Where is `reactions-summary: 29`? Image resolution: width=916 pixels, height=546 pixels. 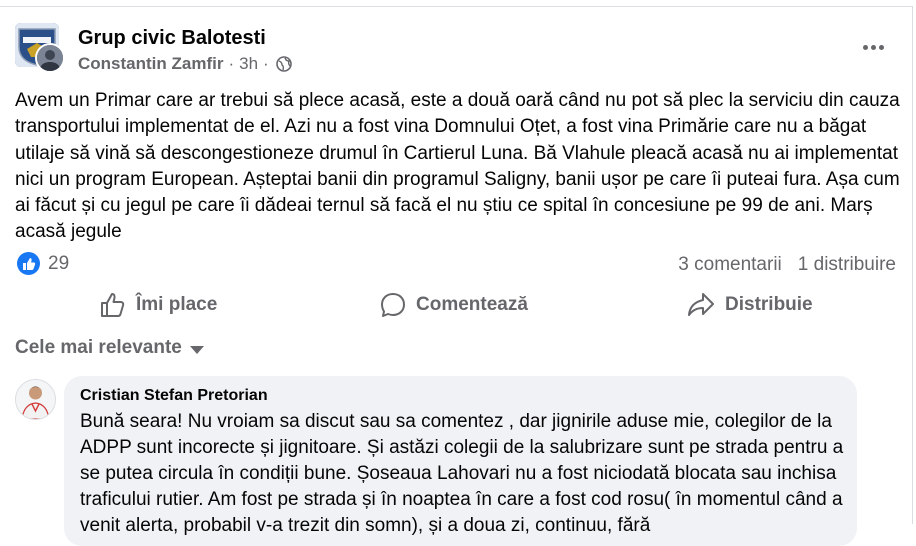 reactions-summary: 29 is located at coordinates (43, 263).